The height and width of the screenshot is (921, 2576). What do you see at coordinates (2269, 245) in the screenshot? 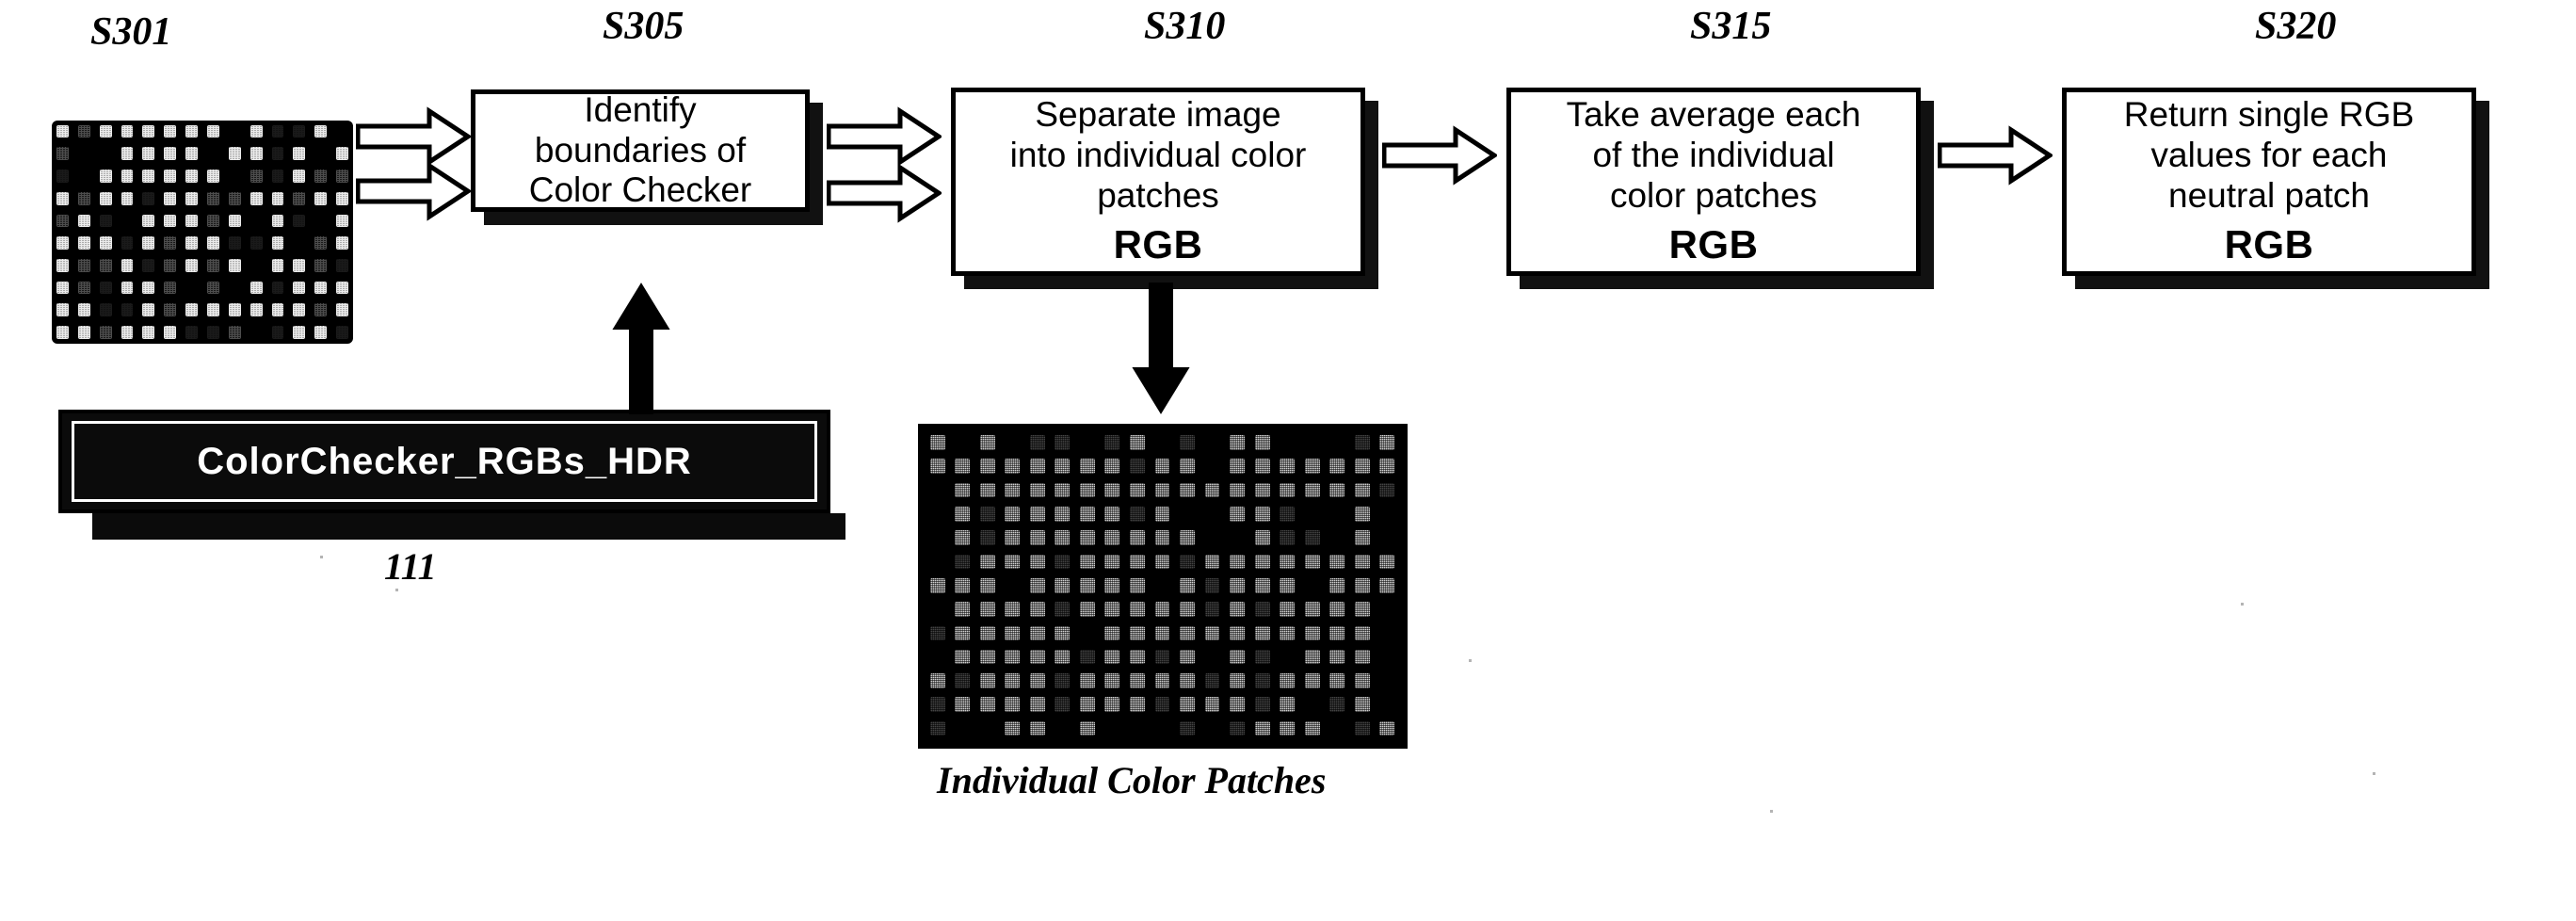
I see `box-s320-rgb-label: RGB` at bounding box center [2269, 245].